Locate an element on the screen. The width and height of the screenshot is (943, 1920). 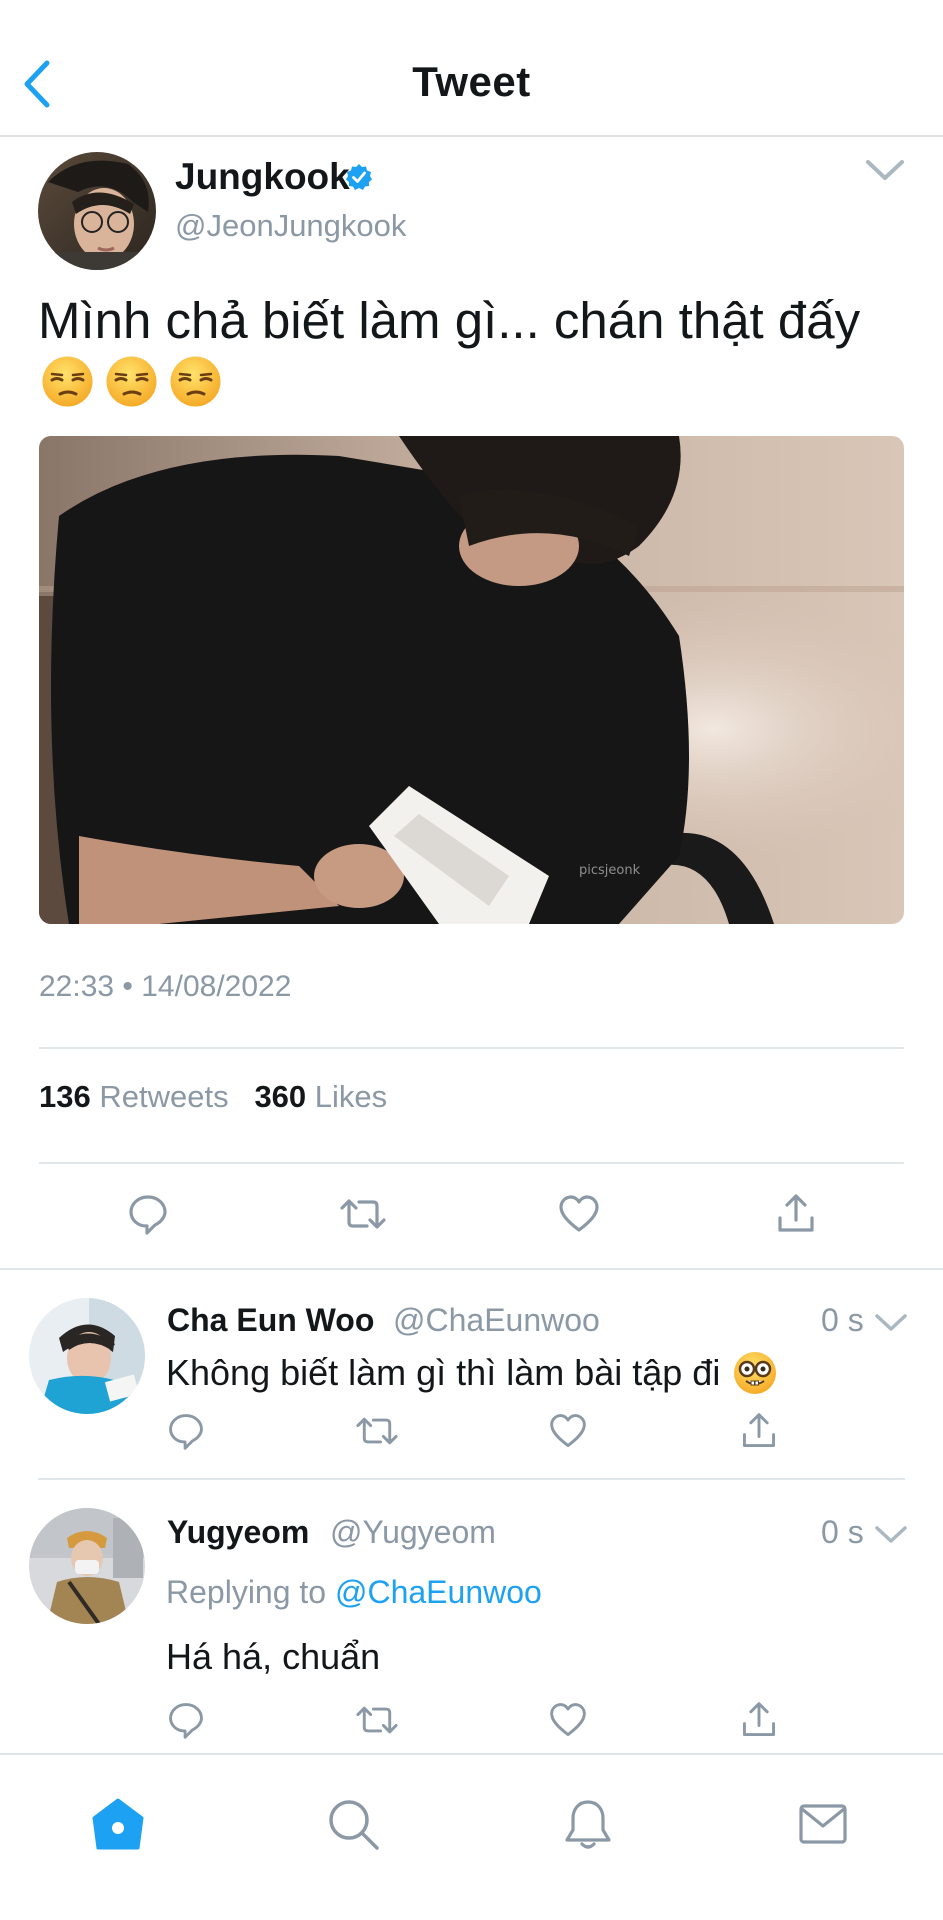
author-name: Jungkook is located at coordinates (262, 177).